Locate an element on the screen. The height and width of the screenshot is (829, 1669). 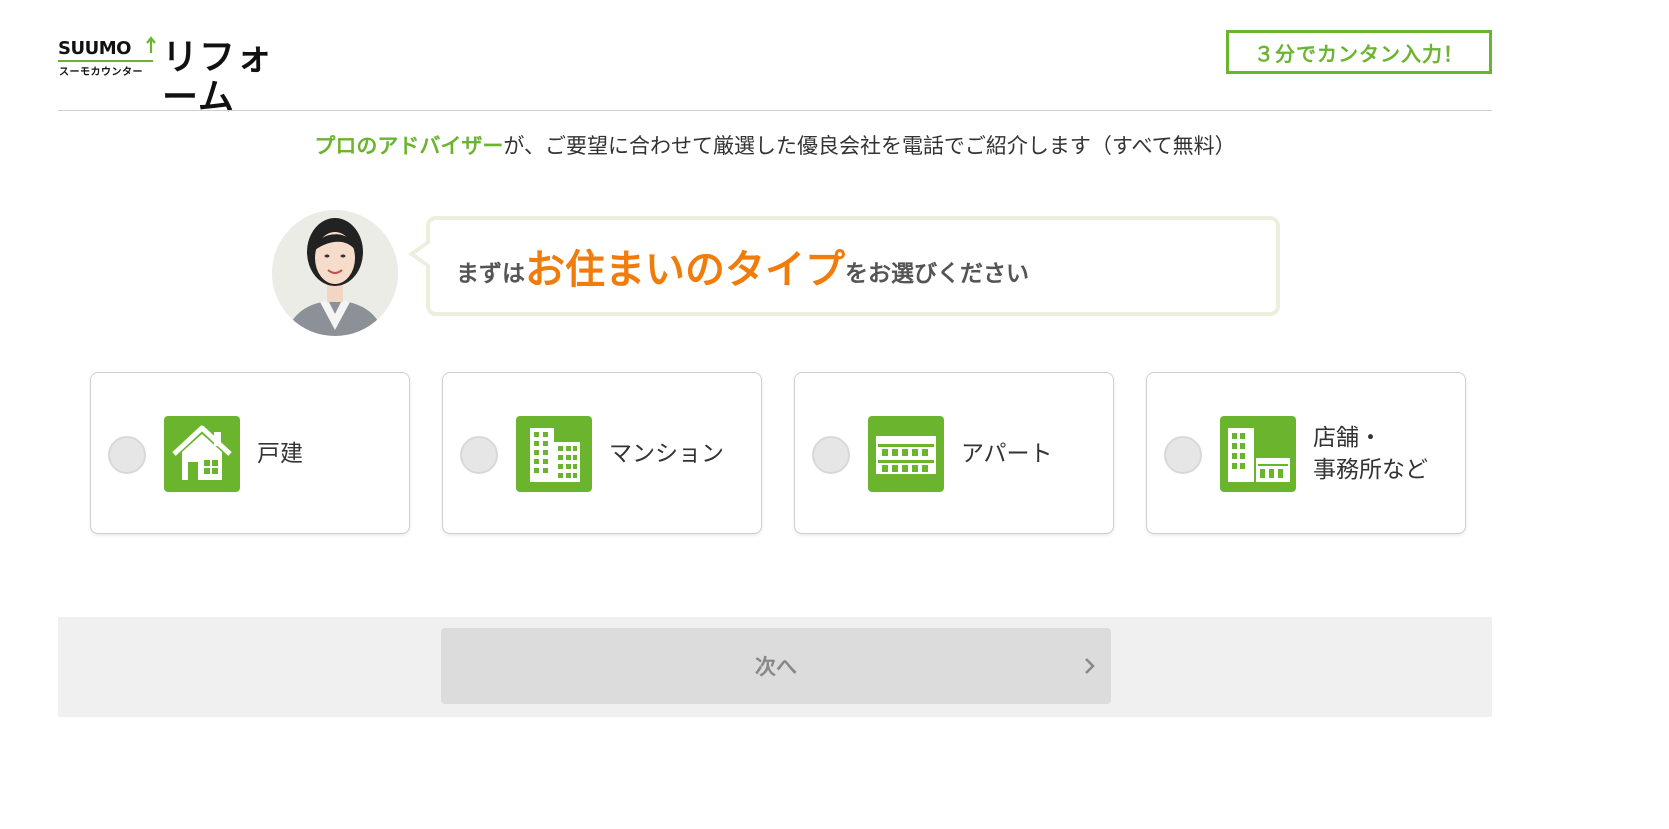
bubble-prefix: まずは is located at coordinates (490, 274).